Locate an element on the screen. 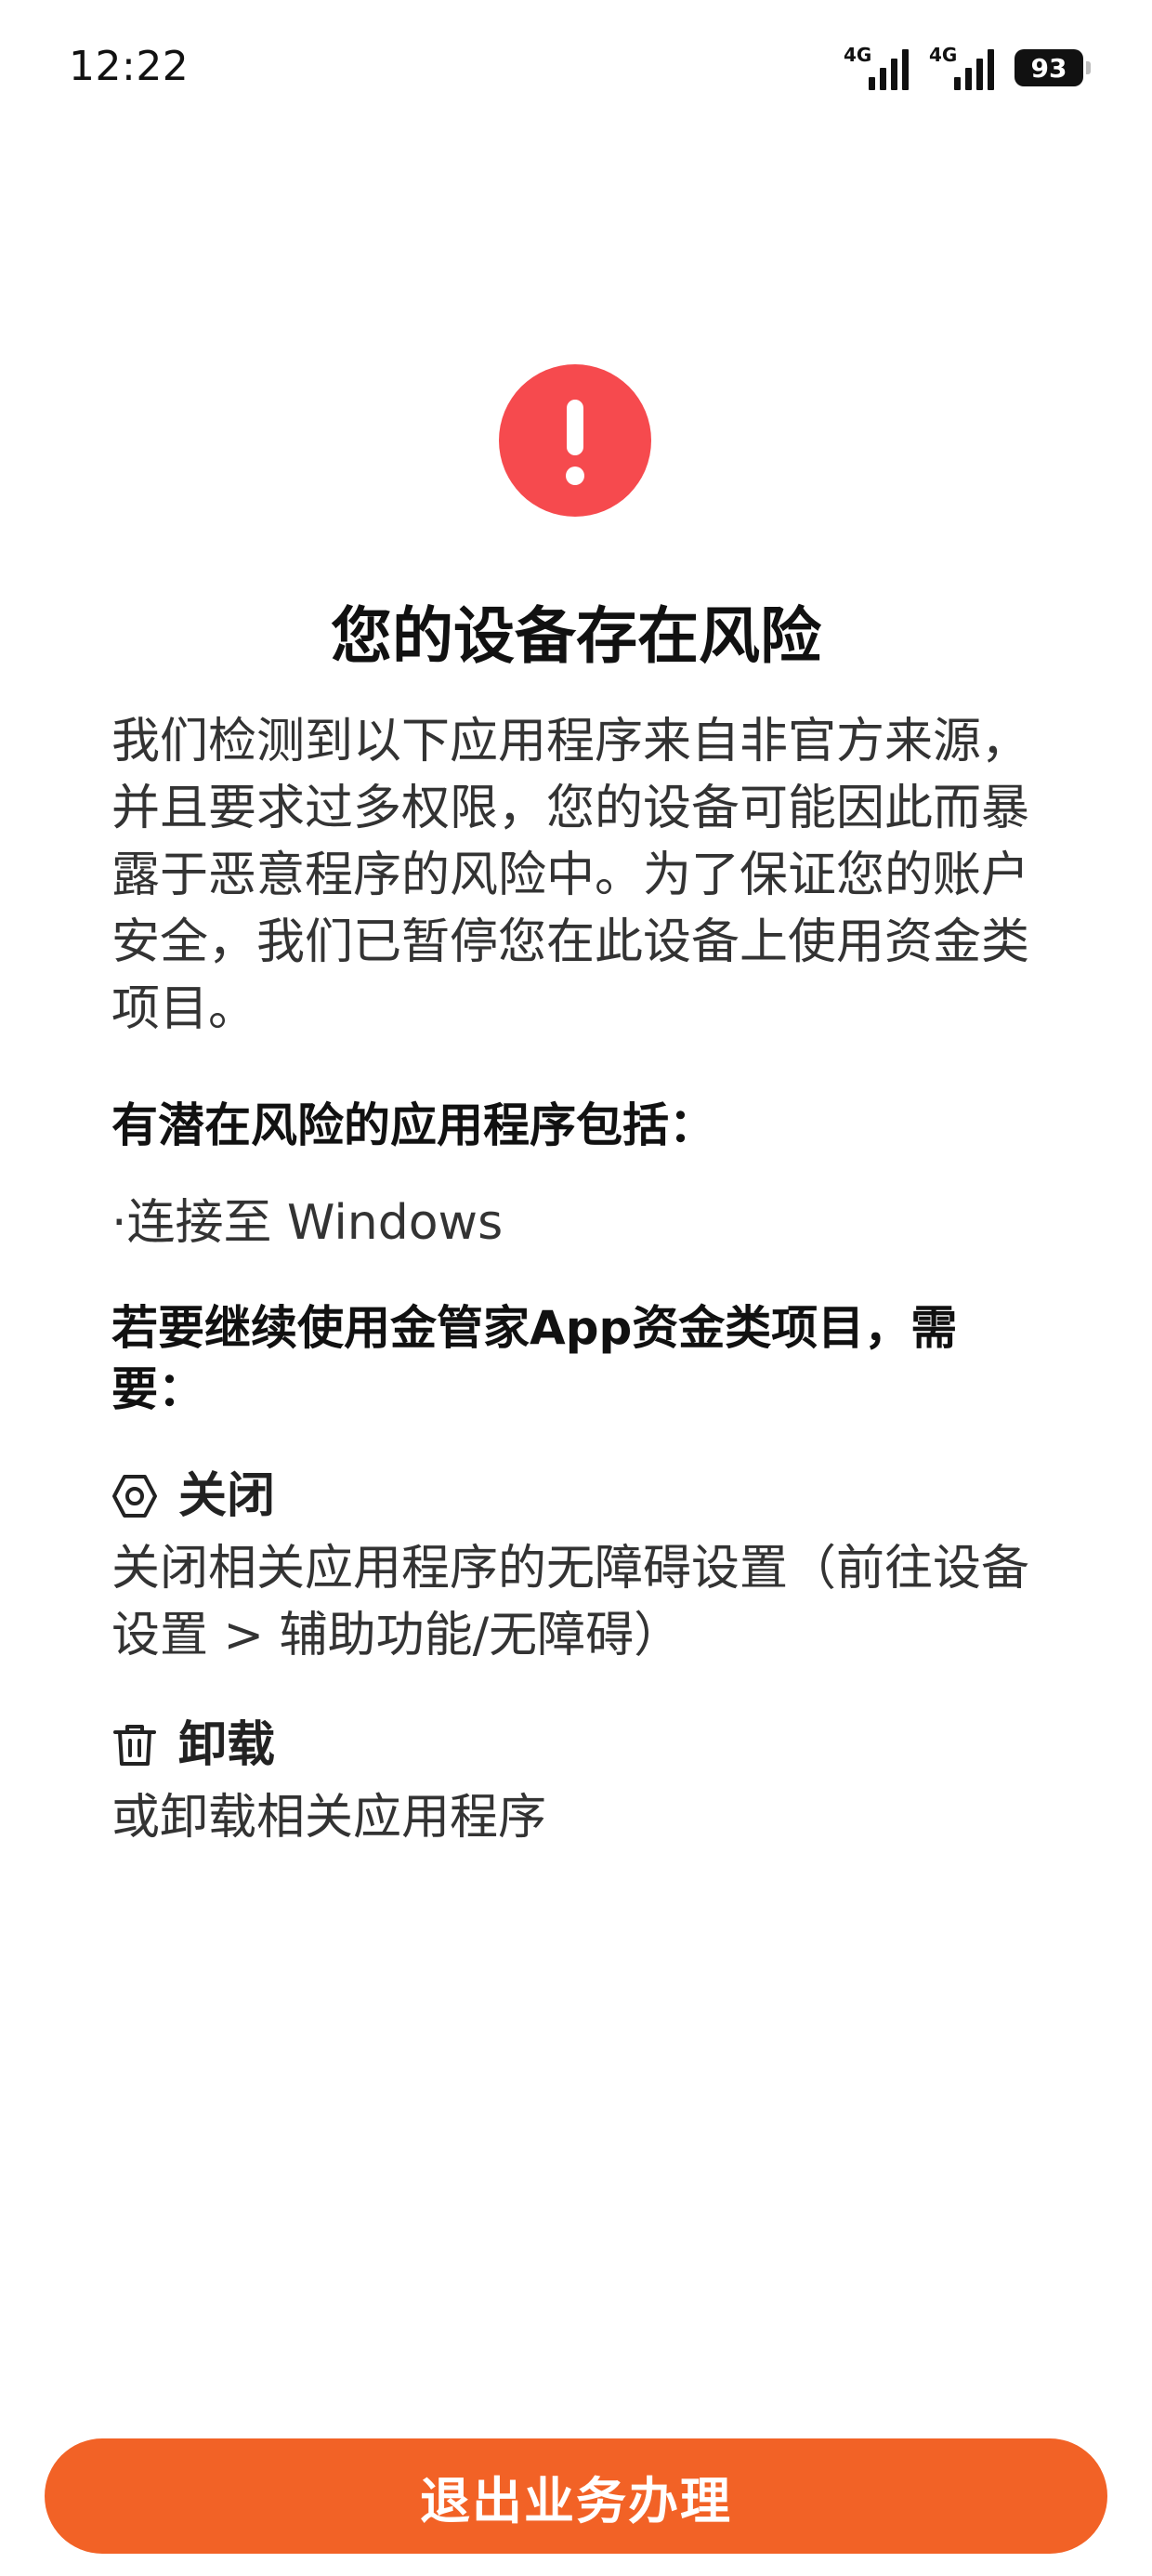 This screenshot has height=2576, width=1152. page-title: 您的设备存在风险 is located at coordinates (576, 636).